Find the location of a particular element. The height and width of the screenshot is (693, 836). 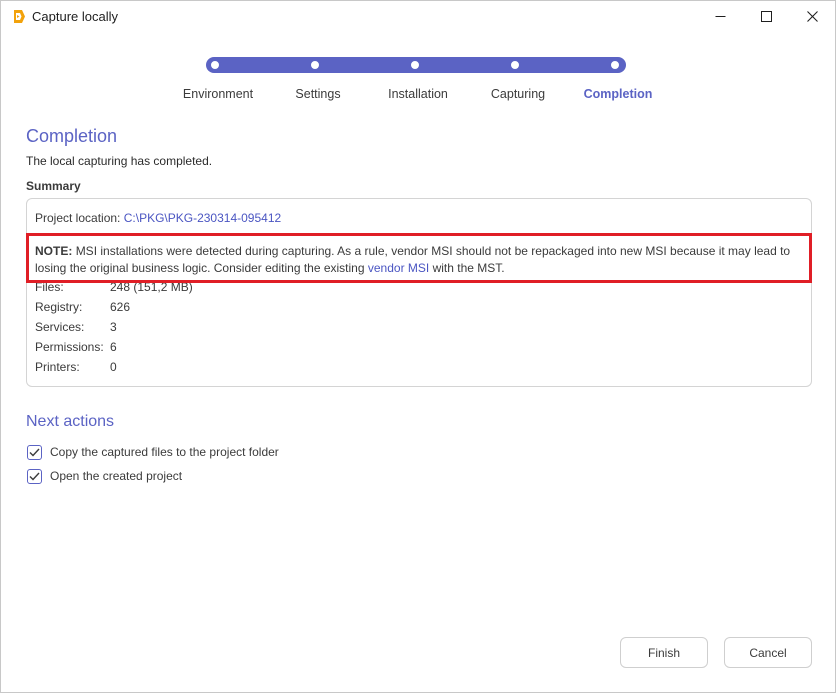

summary-heading: Summary is located at coordinates (53, 186).